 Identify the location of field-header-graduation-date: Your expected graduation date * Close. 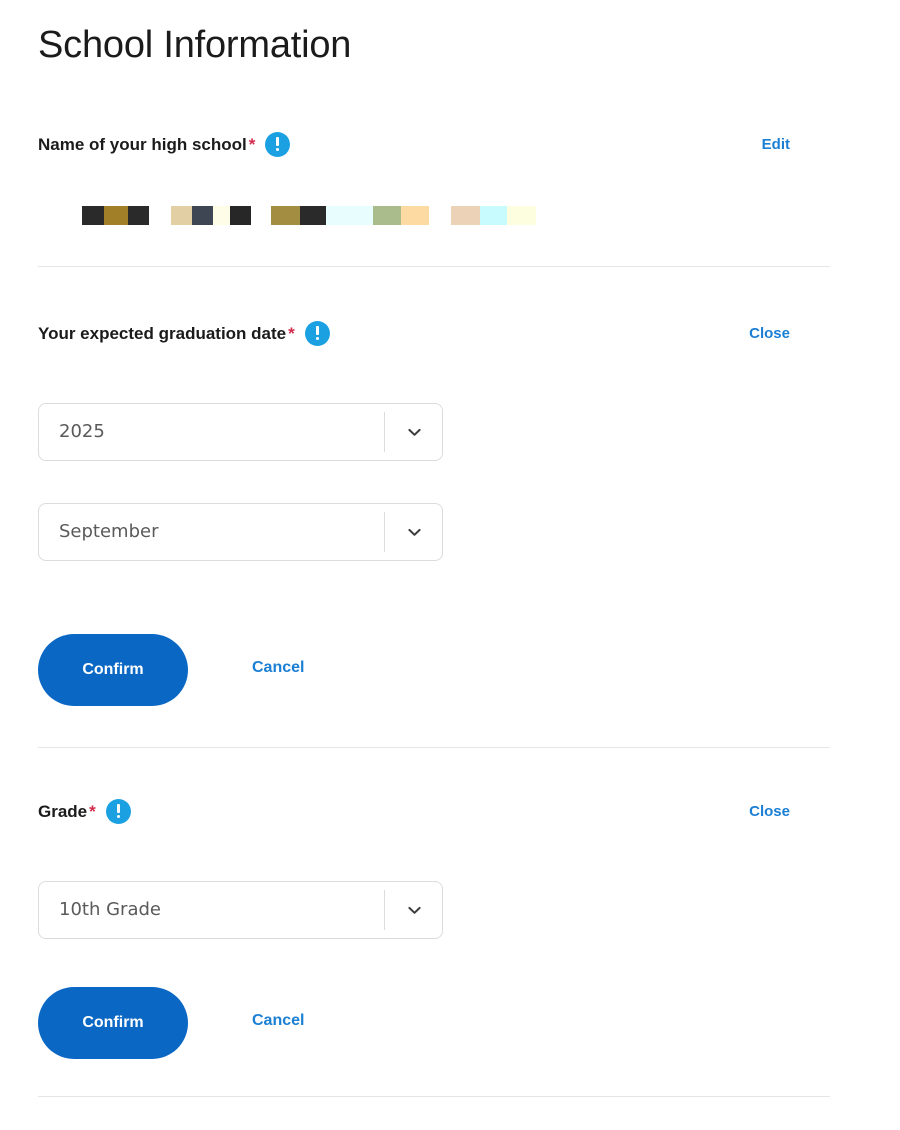
(450, 334).